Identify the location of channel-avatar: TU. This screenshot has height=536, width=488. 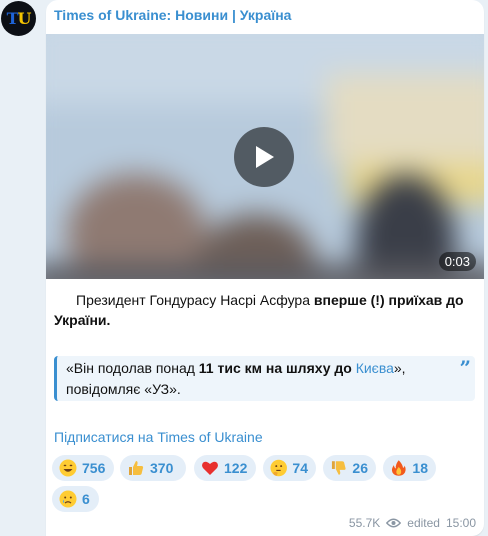
(18, 18).